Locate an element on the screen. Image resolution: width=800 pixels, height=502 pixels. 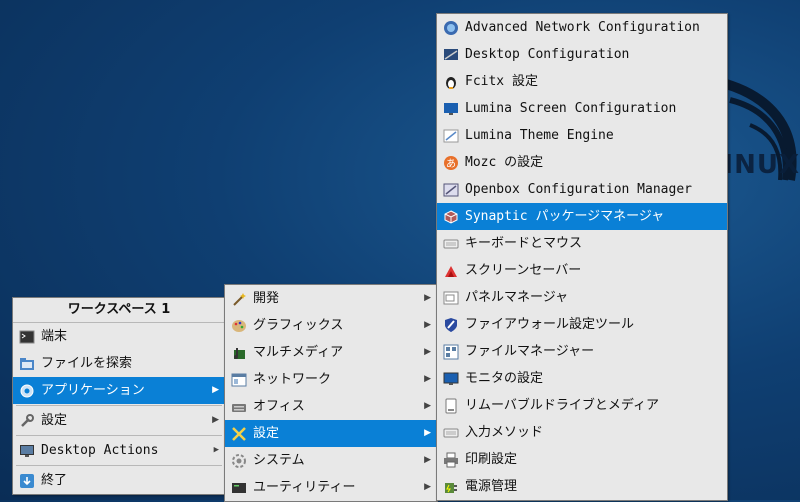
panel-icon is located at coordinates (451, 298).